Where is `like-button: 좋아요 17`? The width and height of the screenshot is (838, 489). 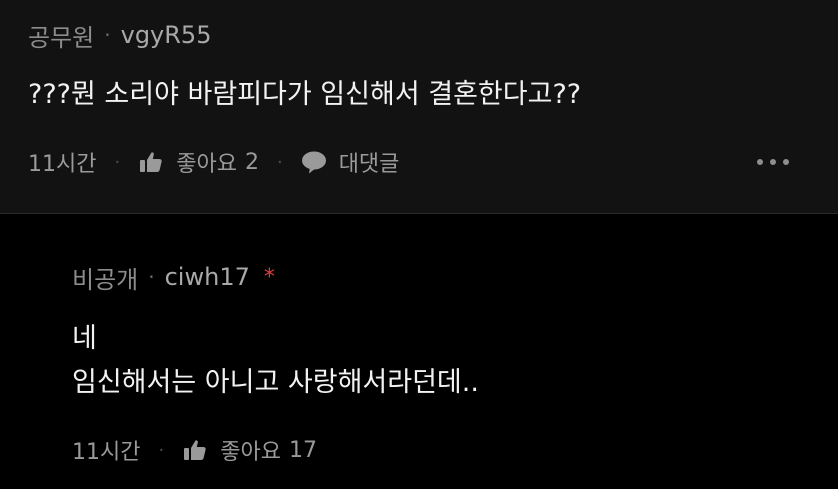
like-button: 좋아요 17 is located at coordinates (249, 450).